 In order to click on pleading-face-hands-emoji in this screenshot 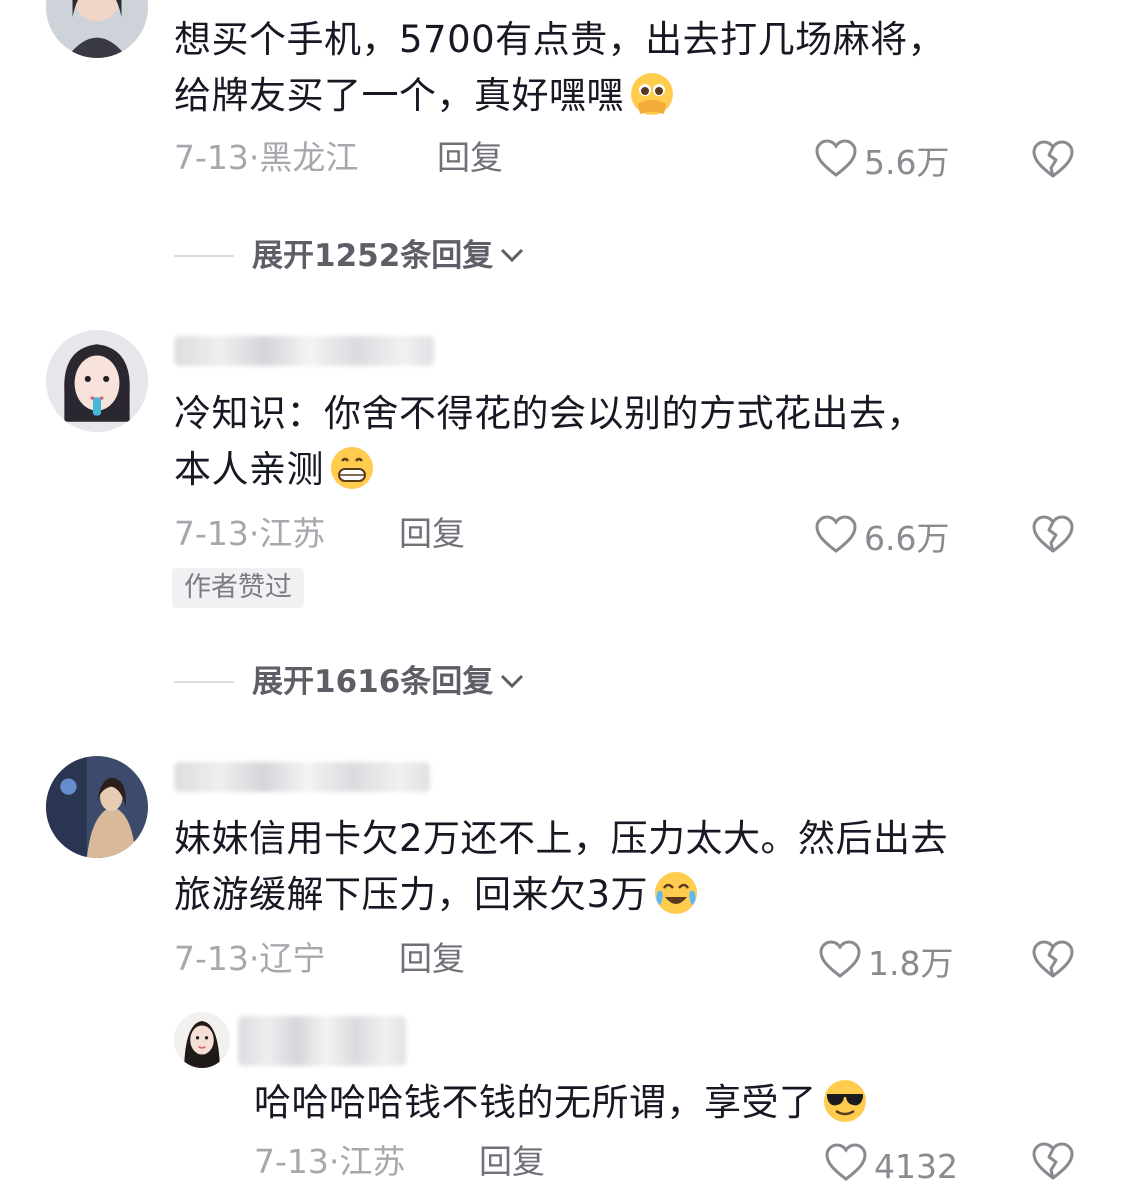, I will do `click(652, 94)`.